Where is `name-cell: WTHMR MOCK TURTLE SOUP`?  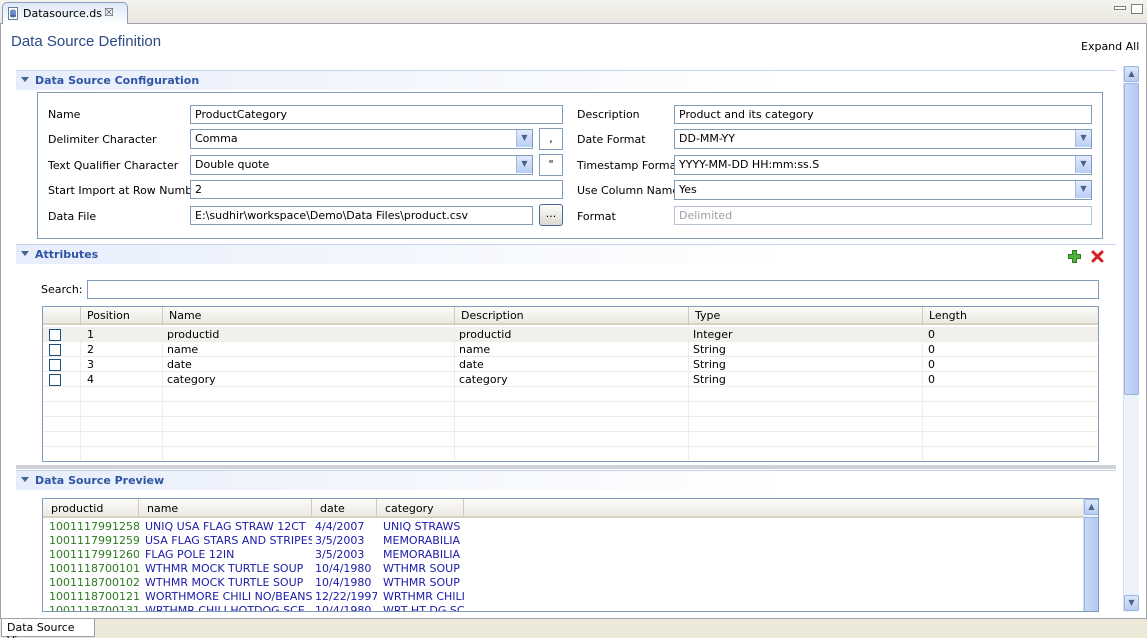
name-cell: WTHMR MOCK TURTLE SOUP is located at coordinates (224, 568).